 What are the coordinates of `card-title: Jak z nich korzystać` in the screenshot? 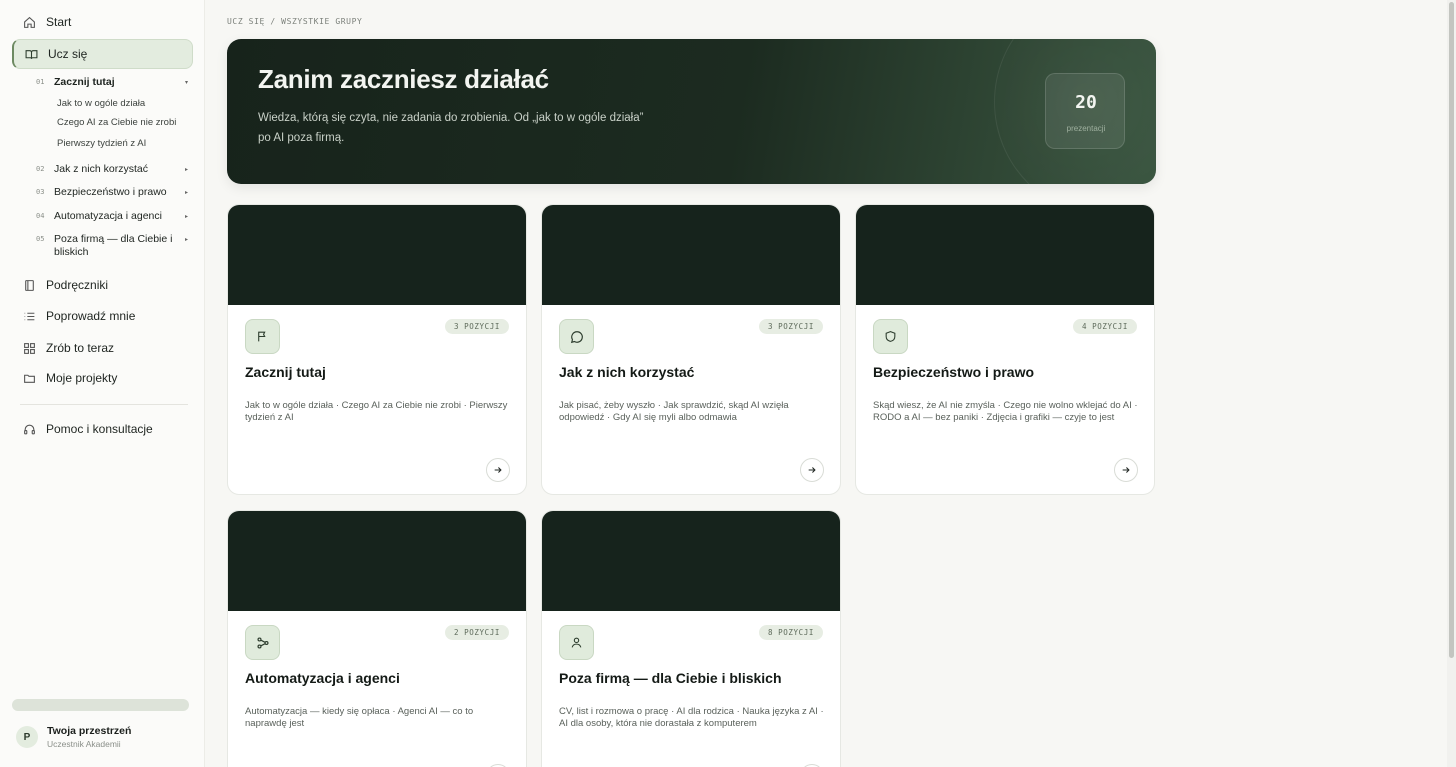 It's located at (627, 372).